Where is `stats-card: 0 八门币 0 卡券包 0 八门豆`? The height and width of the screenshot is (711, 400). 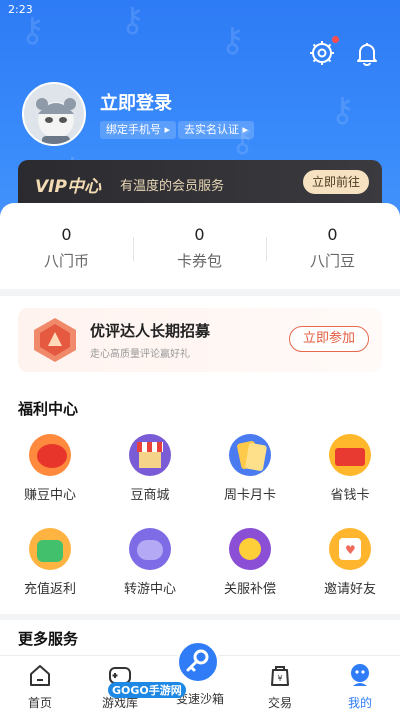 stats-card: 0 八门币 0 卡券包 0 八门豆 is located at coordinates (200, 246).